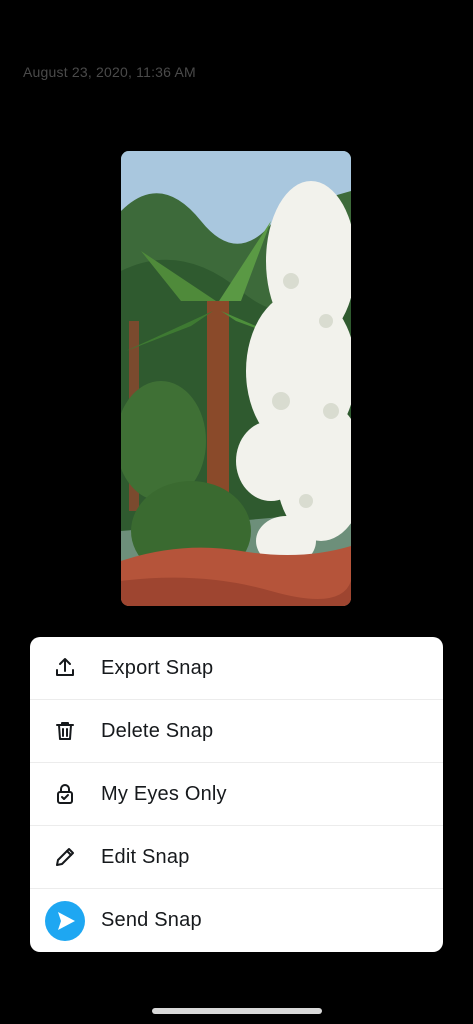 This screenshot has height=1024, width=473. What do you see at coordinates (151, 920) in the screenshot?
I see `send-snap-label: Send Snap` at bounding box center [151, 920].